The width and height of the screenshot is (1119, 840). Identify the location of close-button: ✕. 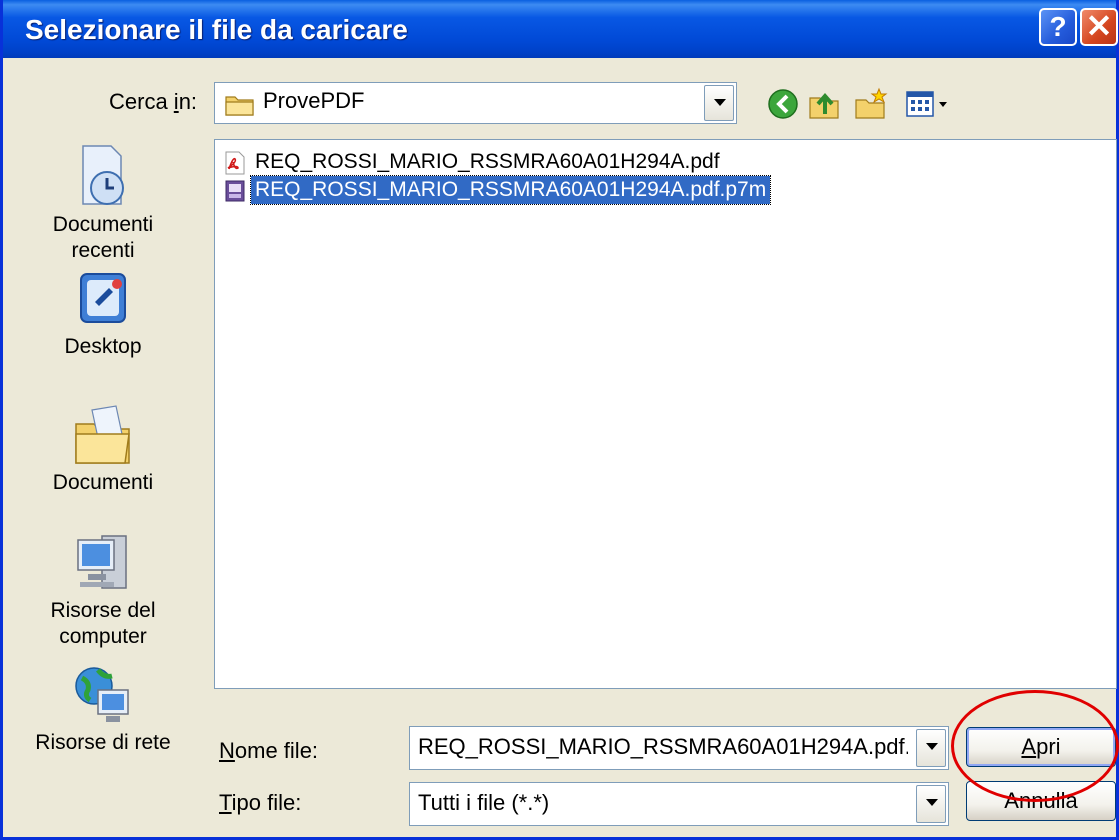
(1099, 27).